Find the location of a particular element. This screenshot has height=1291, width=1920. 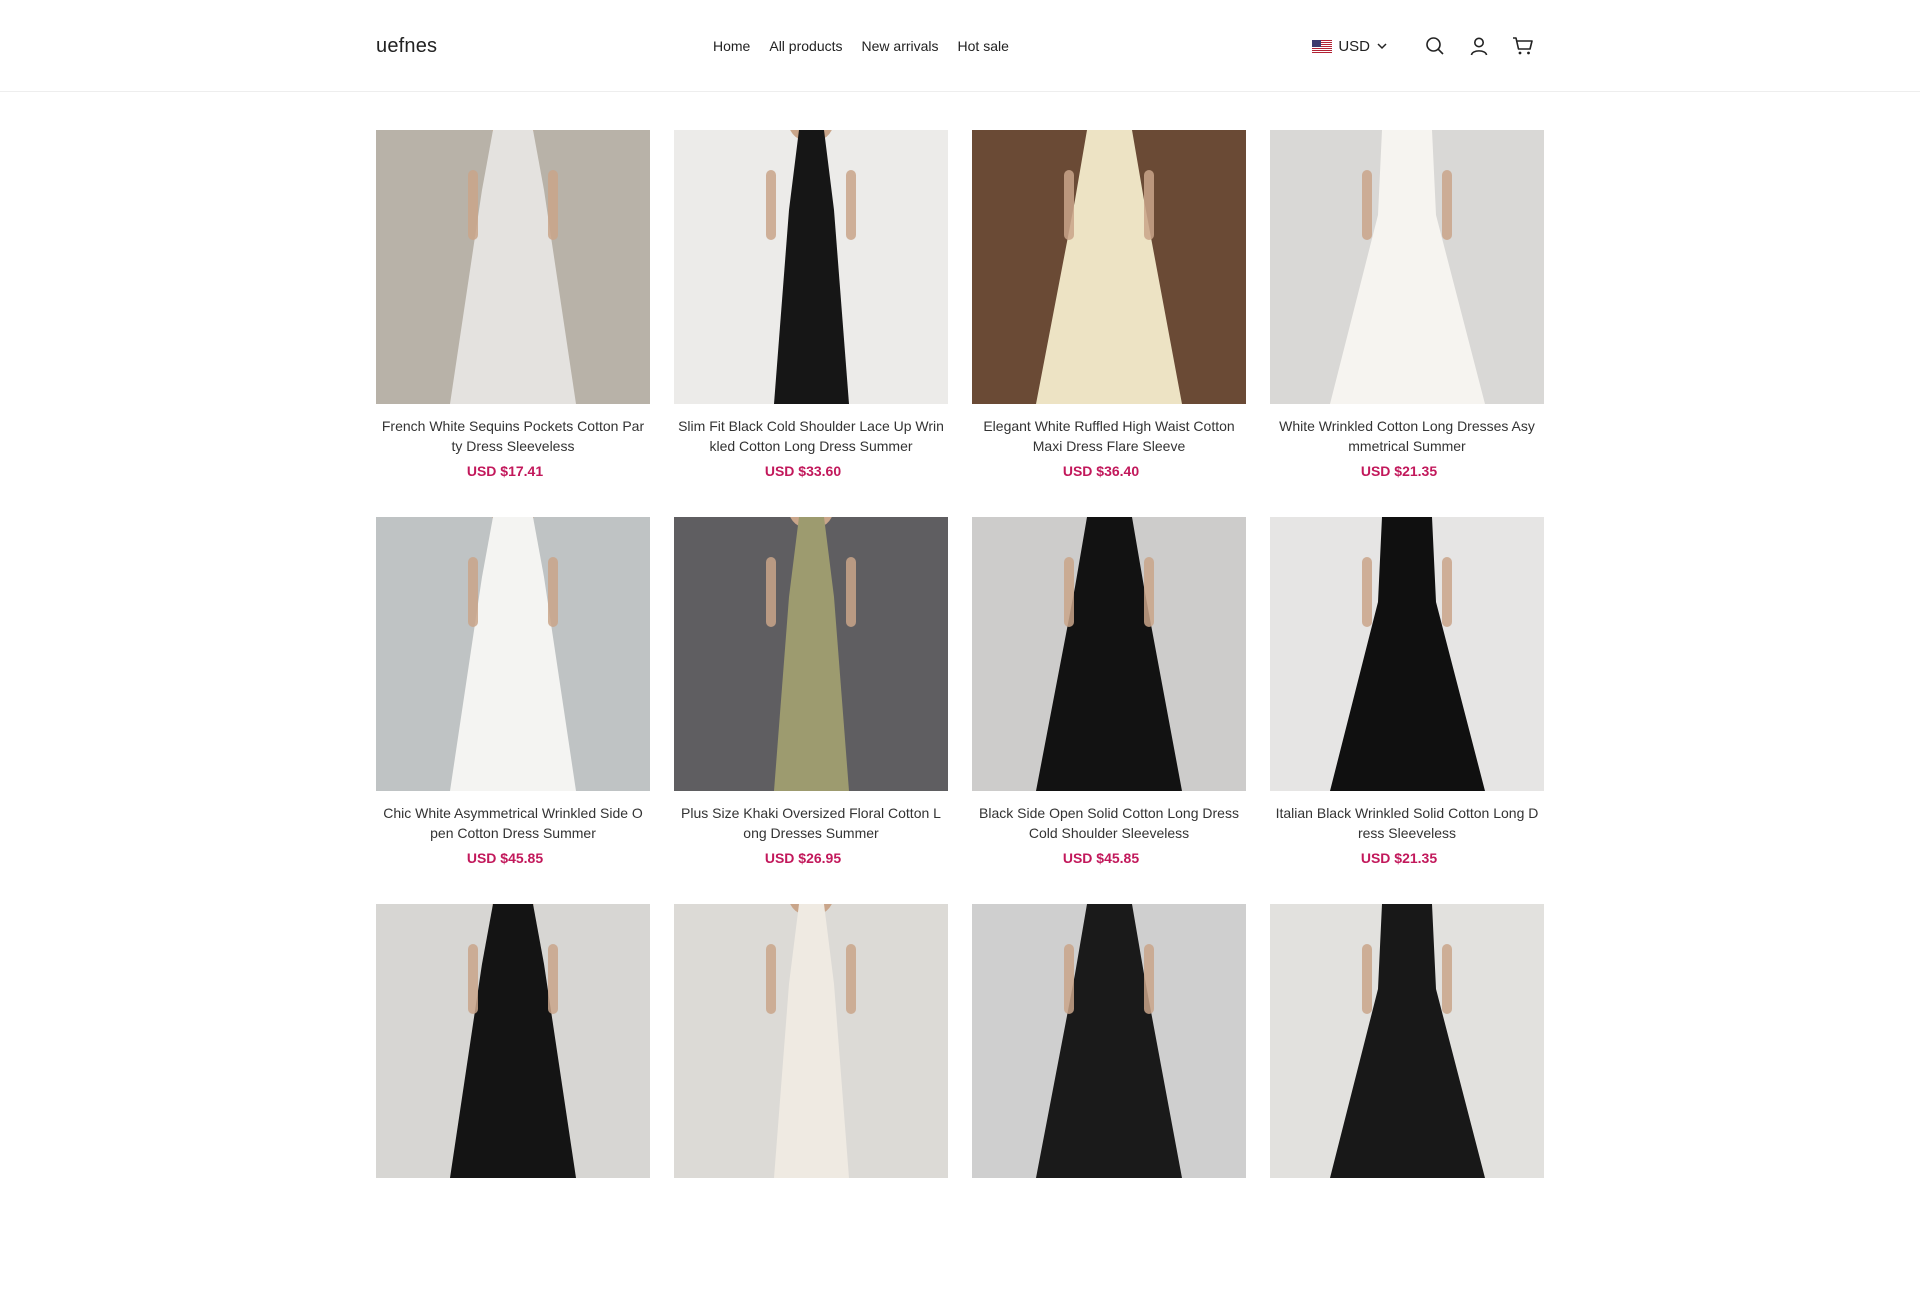

account-button is located at coordinates (1479, 46).